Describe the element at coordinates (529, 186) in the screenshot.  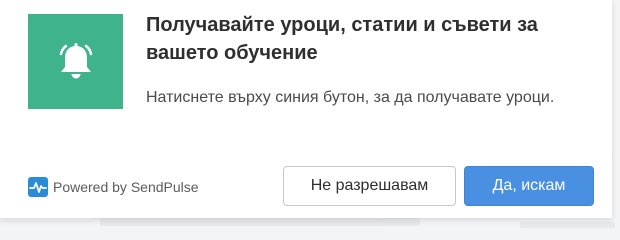
I see `allow-button: Да, искам` at that location.